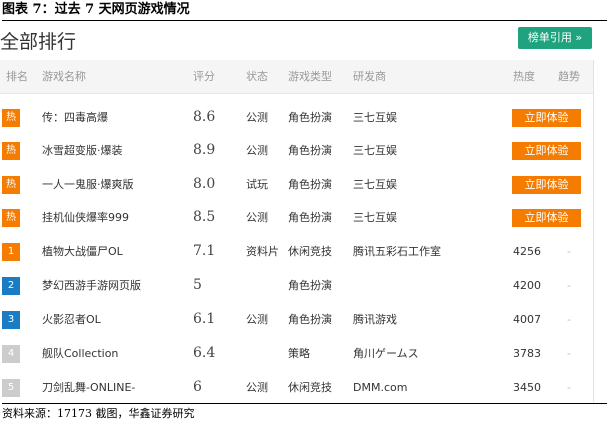 This screenshot has height=421, width=609. I want to click on table-row: 热 一人一鬼服·爆爽版 8.0 试玩 角色扮演 三七互娱 立即体验, so click(296, 184).